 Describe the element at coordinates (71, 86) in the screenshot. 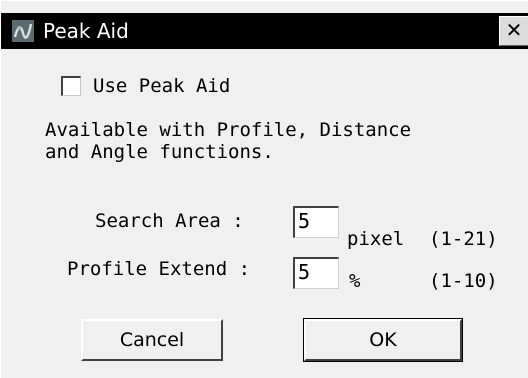

I see `use-peak-aid-checkbox` at that location.